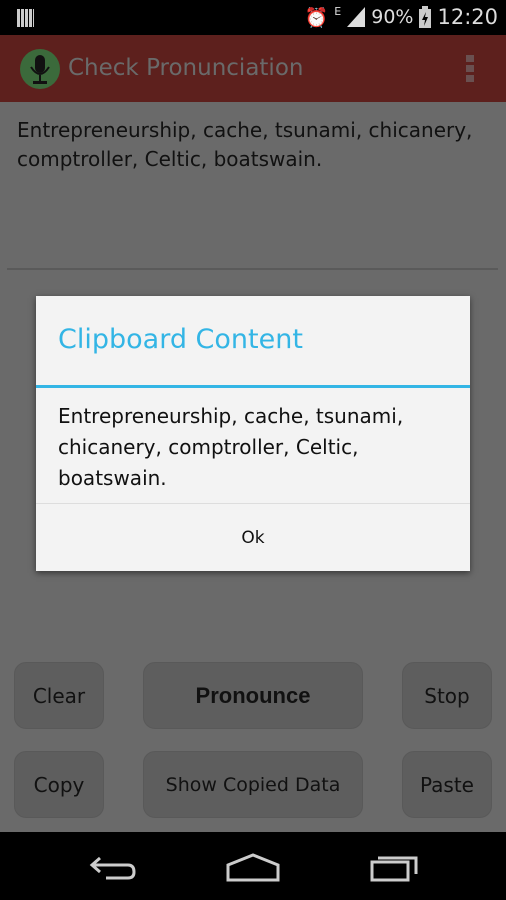 The width and height of the screenshot is (506, 900). I want to click on alarm-icon: ⏰, so click(316, 17).